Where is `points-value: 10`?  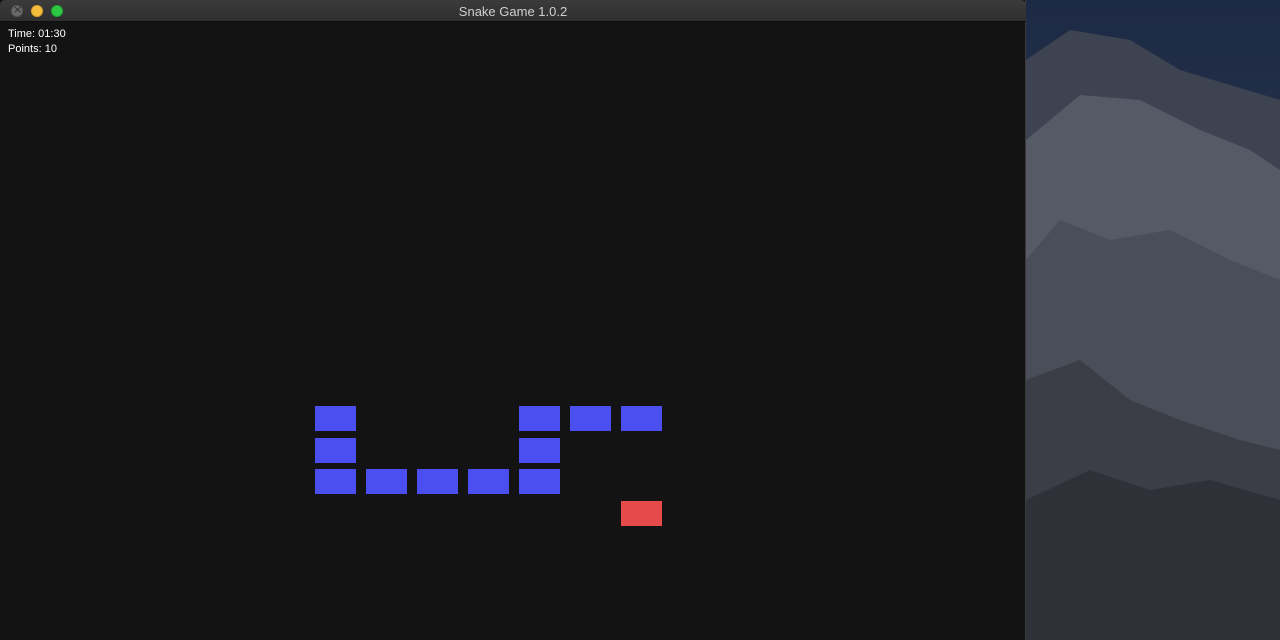 points-value: 10 is located at coordinates (50, 49).